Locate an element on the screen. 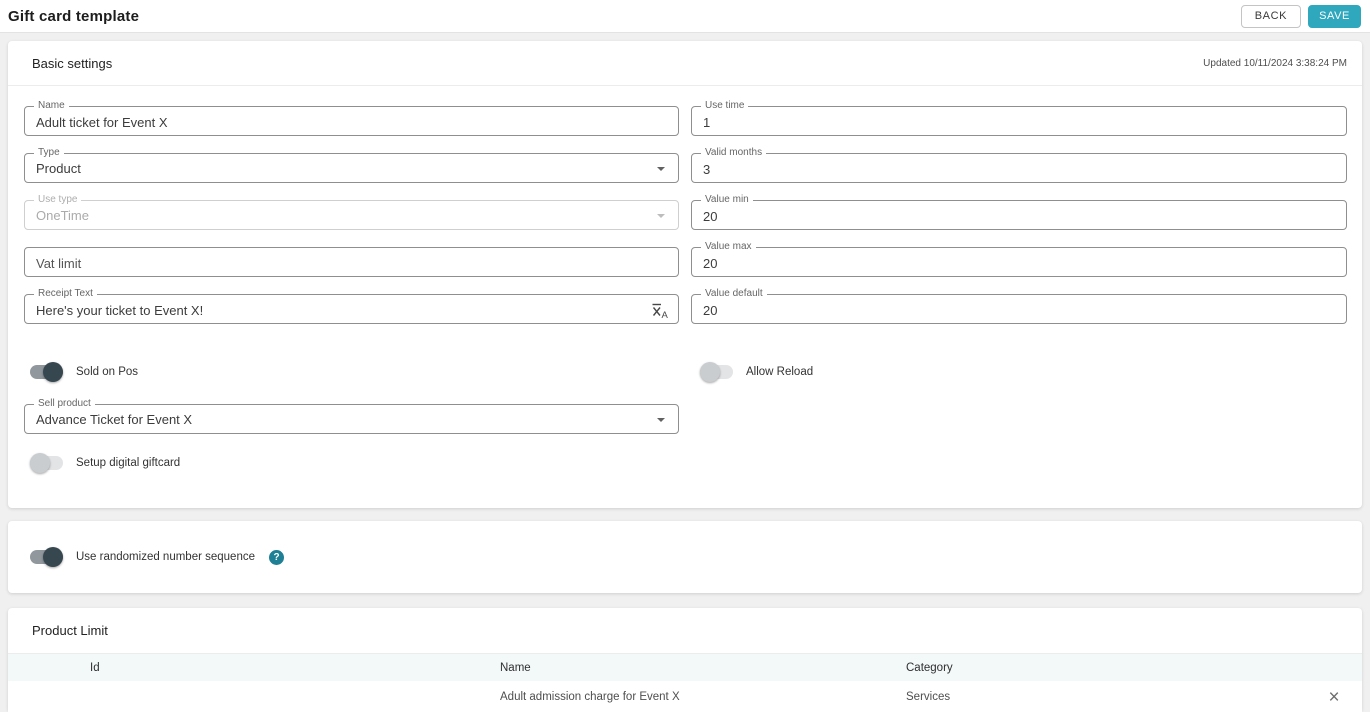 This screenshot has height=712, width=1370. product-limit-table-header: Id Name Category is located at coordinates (685, 667).